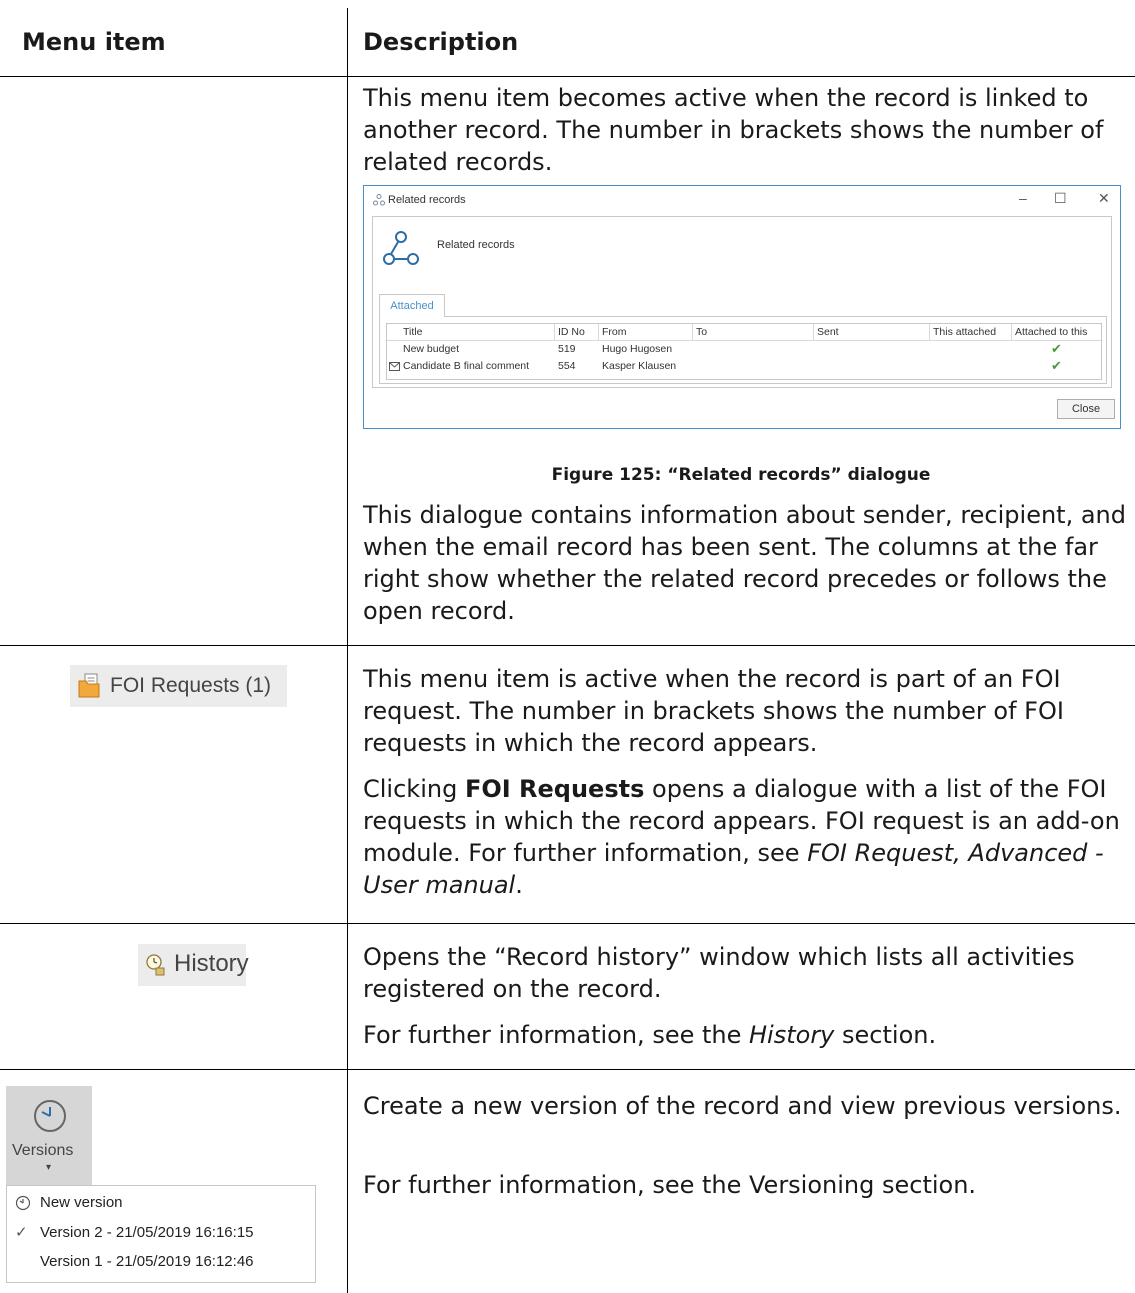 The height and width of the screenshot is (1293, 1135). Describe the element at coordinates (161, 1203) in the screenshot. I see `menu-item-new-version: New version` at that location.